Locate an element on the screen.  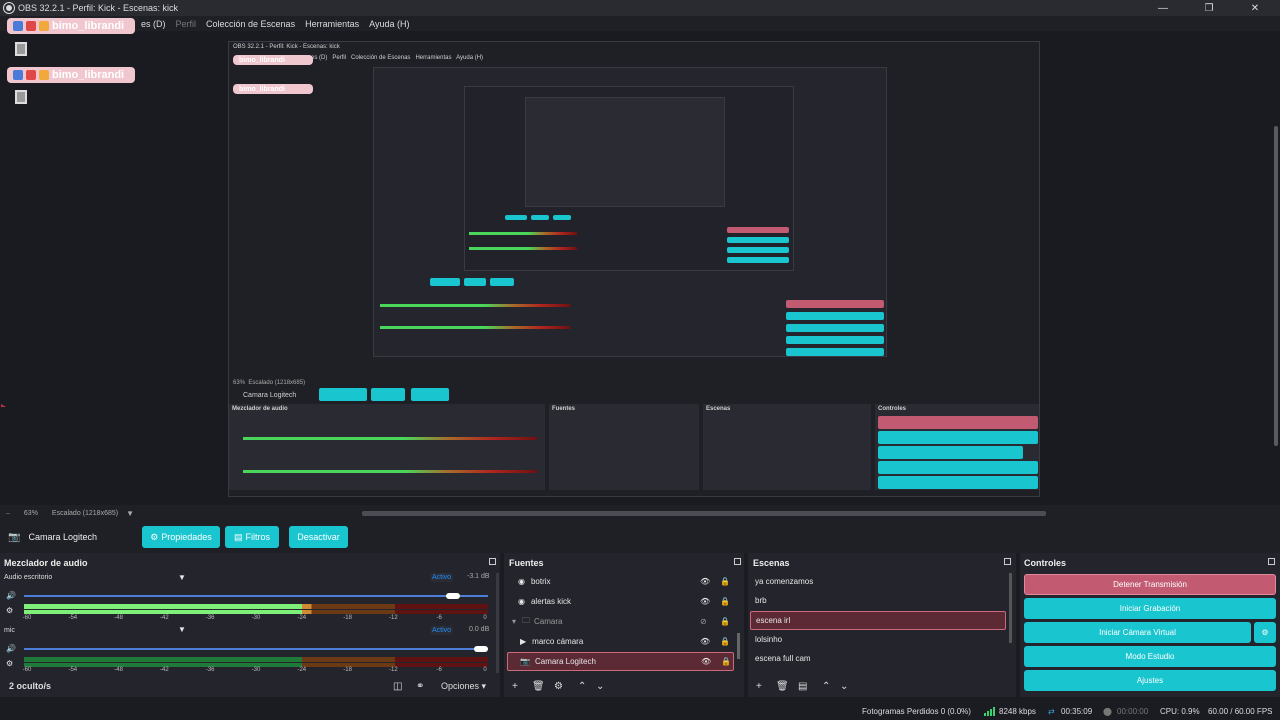
filter-icon: ▤ is located at coordinates (802, 686).